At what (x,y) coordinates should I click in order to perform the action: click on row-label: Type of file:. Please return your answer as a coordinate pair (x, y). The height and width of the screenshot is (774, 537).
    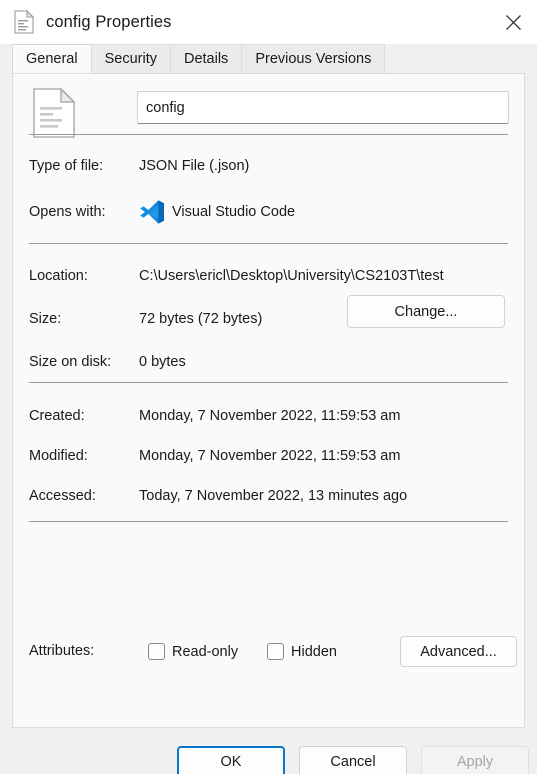
    Looking at the image, I should click on (66, 166).